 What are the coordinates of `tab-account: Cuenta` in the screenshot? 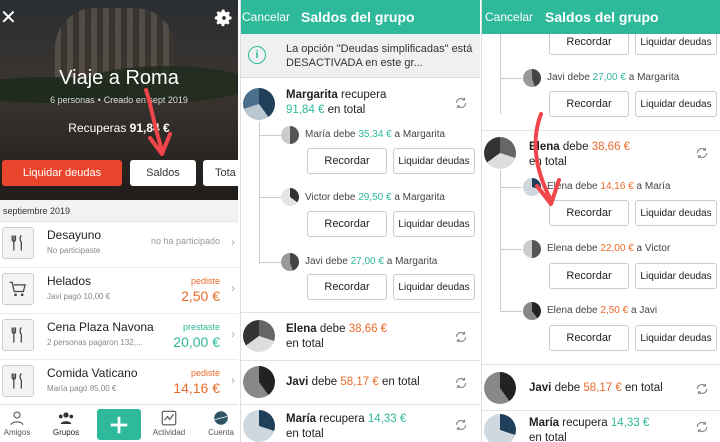 It's located at (218, 423).